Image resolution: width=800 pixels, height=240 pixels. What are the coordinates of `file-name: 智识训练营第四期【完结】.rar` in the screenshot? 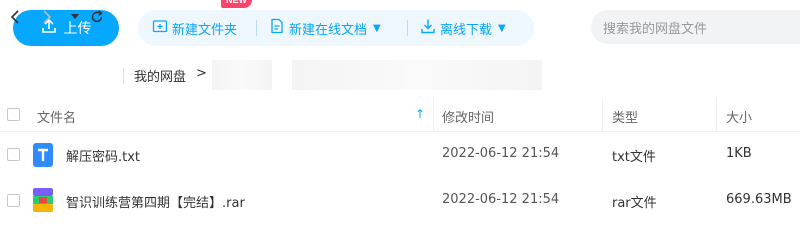 It's located at (155, 201).